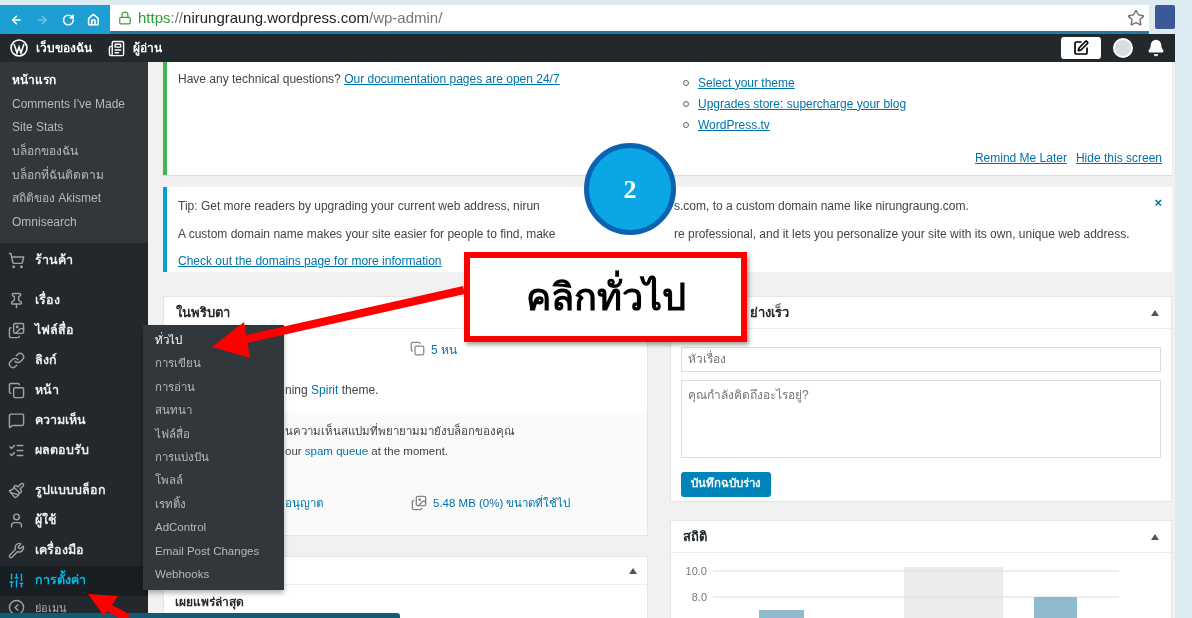  Describe the element at coordinates (74, 260) in the screenshot. I see `sidebar-menu-item: ร้านค้า` at that location.